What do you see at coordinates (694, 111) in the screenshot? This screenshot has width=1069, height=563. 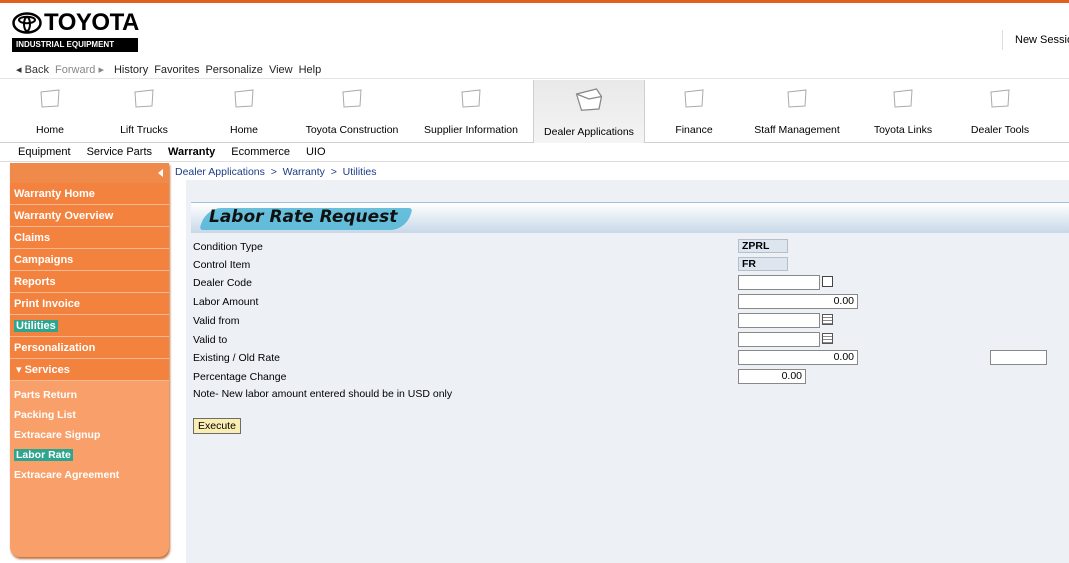 I see `nav-tab-finance: Finance` at bounding box center [694, 111].